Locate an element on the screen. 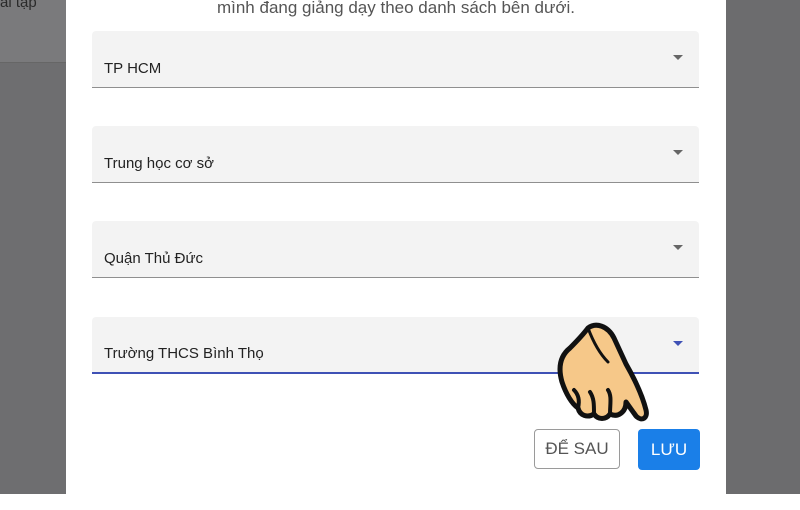 The image size is (800, 510). district-select-value: Quận Thủ Đức is located at coordinates (153, 258).